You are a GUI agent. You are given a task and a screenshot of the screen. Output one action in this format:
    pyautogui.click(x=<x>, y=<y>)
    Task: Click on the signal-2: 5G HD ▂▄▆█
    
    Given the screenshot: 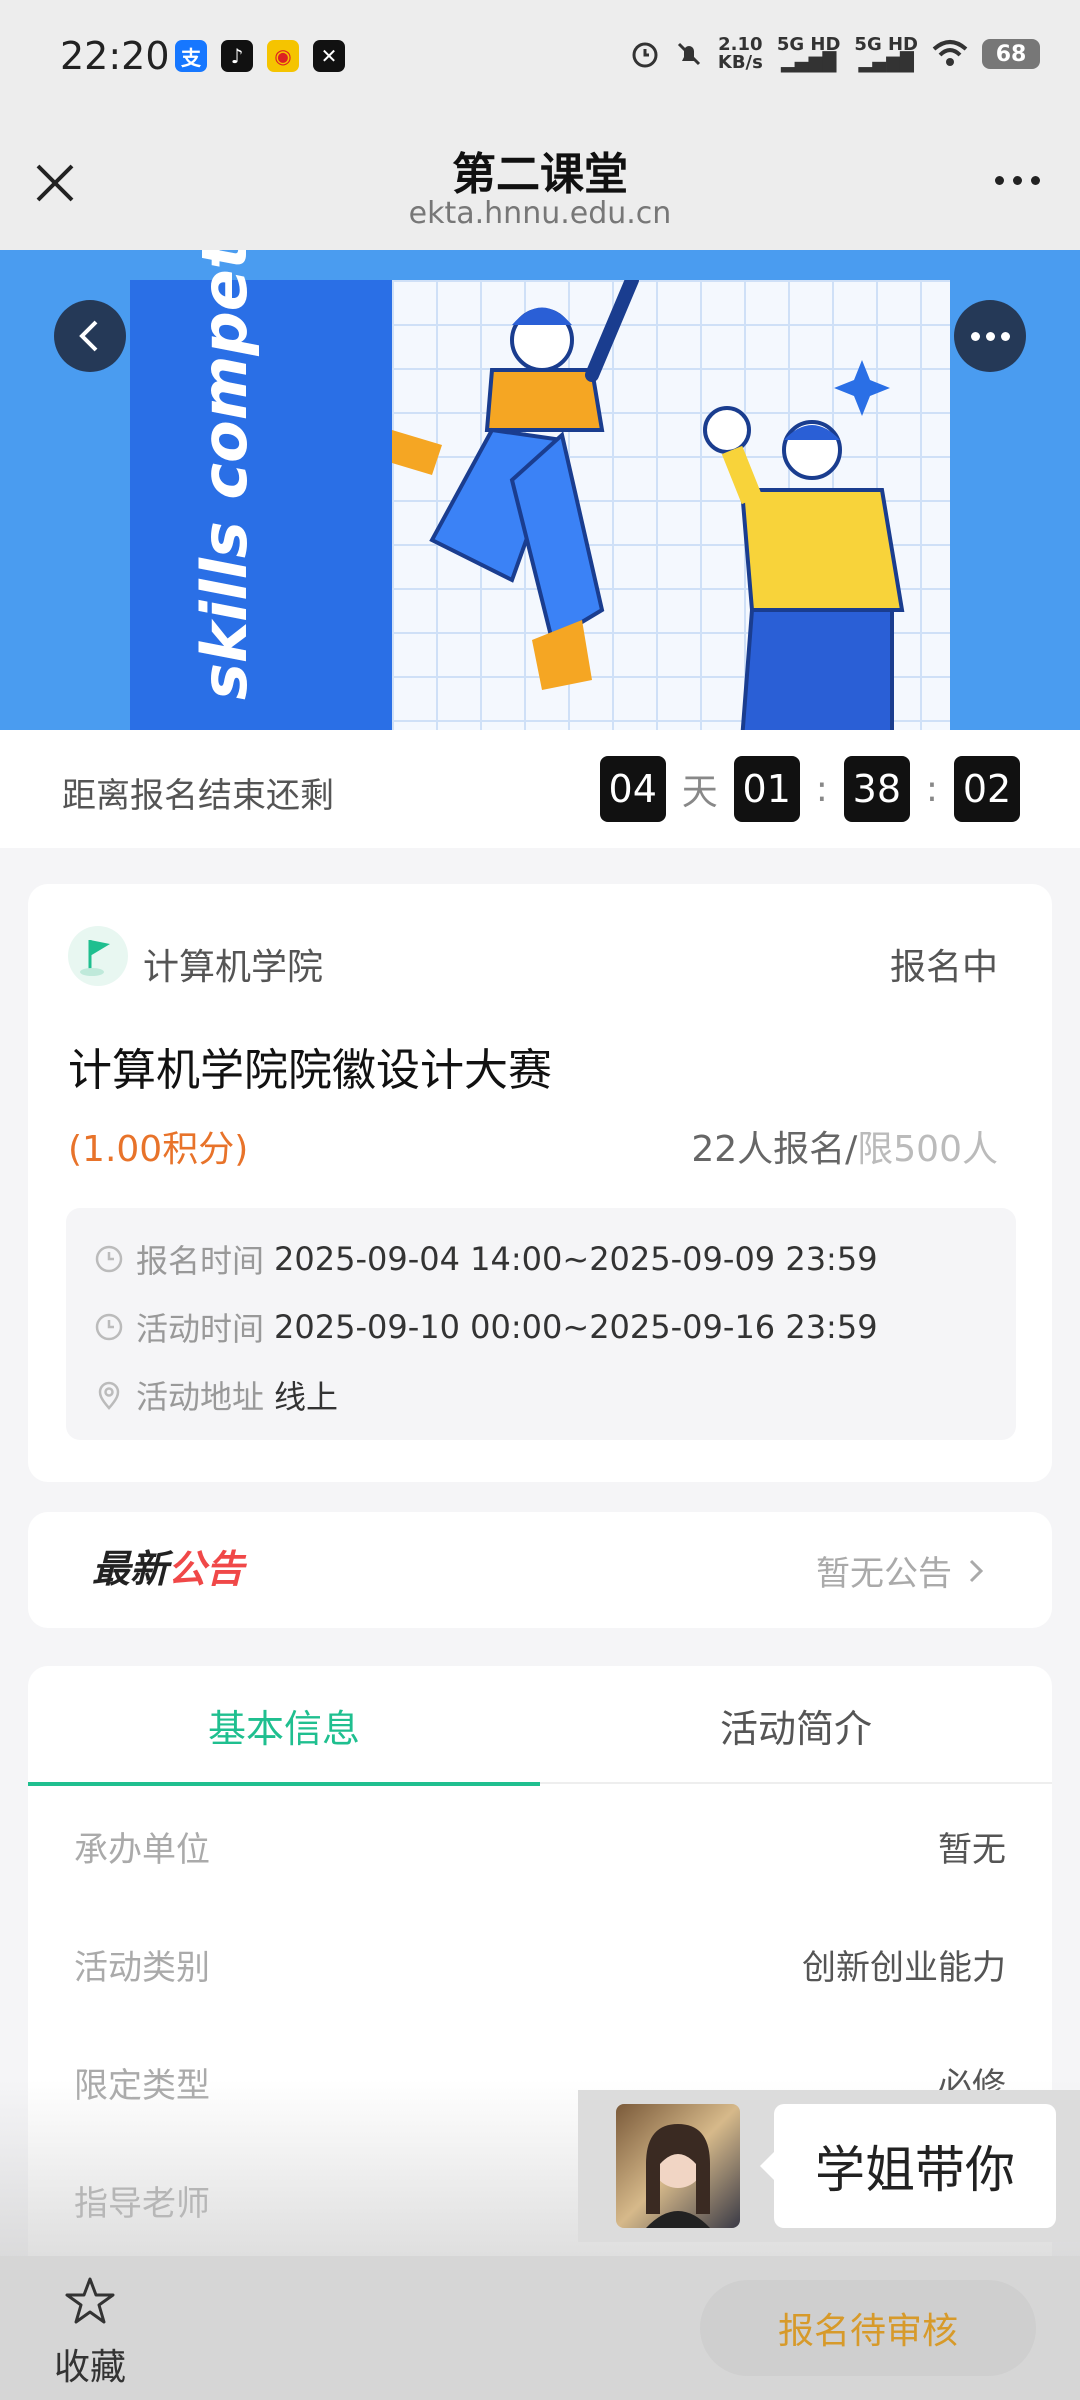 What is the action you would take?
    pyautogui.click(x=886, y=54)
    